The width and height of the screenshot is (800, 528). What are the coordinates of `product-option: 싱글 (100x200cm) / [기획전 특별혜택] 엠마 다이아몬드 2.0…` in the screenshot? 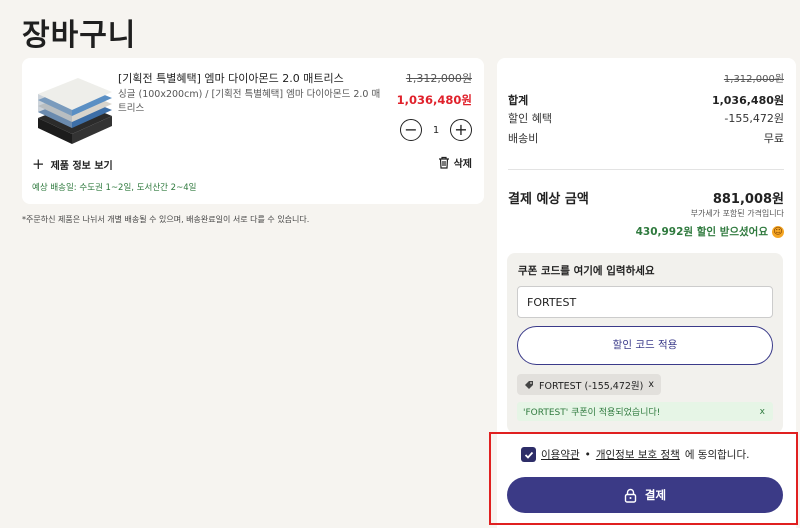 It's located at (249, 101).